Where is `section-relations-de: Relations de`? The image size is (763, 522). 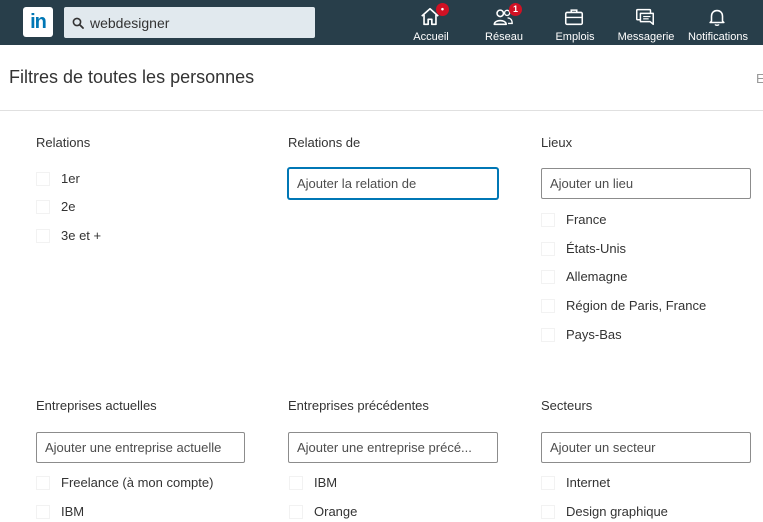
section-relations-de: Relations de is located at coordinates (324, 142).